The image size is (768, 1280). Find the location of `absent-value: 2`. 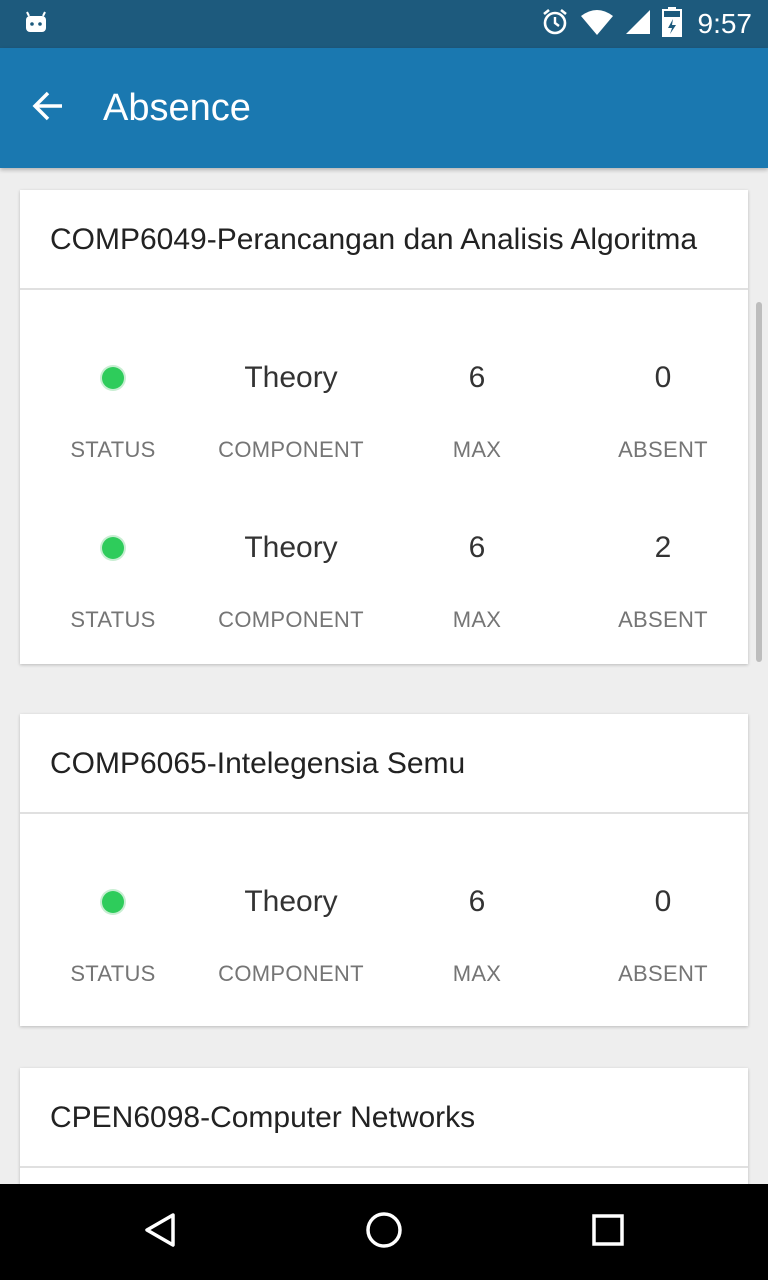

absent-value: 2 is located at coordinates (663, 547).